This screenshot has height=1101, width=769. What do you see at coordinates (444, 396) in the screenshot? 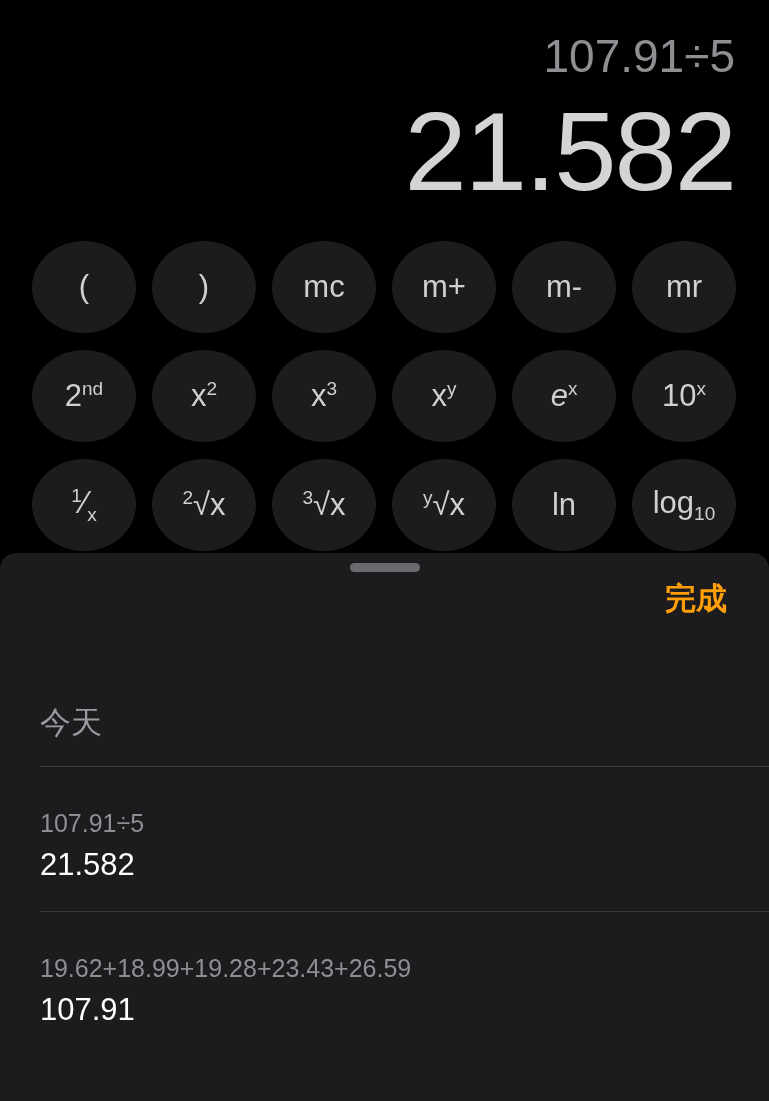
I see `calculator-key: x$^{y}$` at bounding box center [444, 396].